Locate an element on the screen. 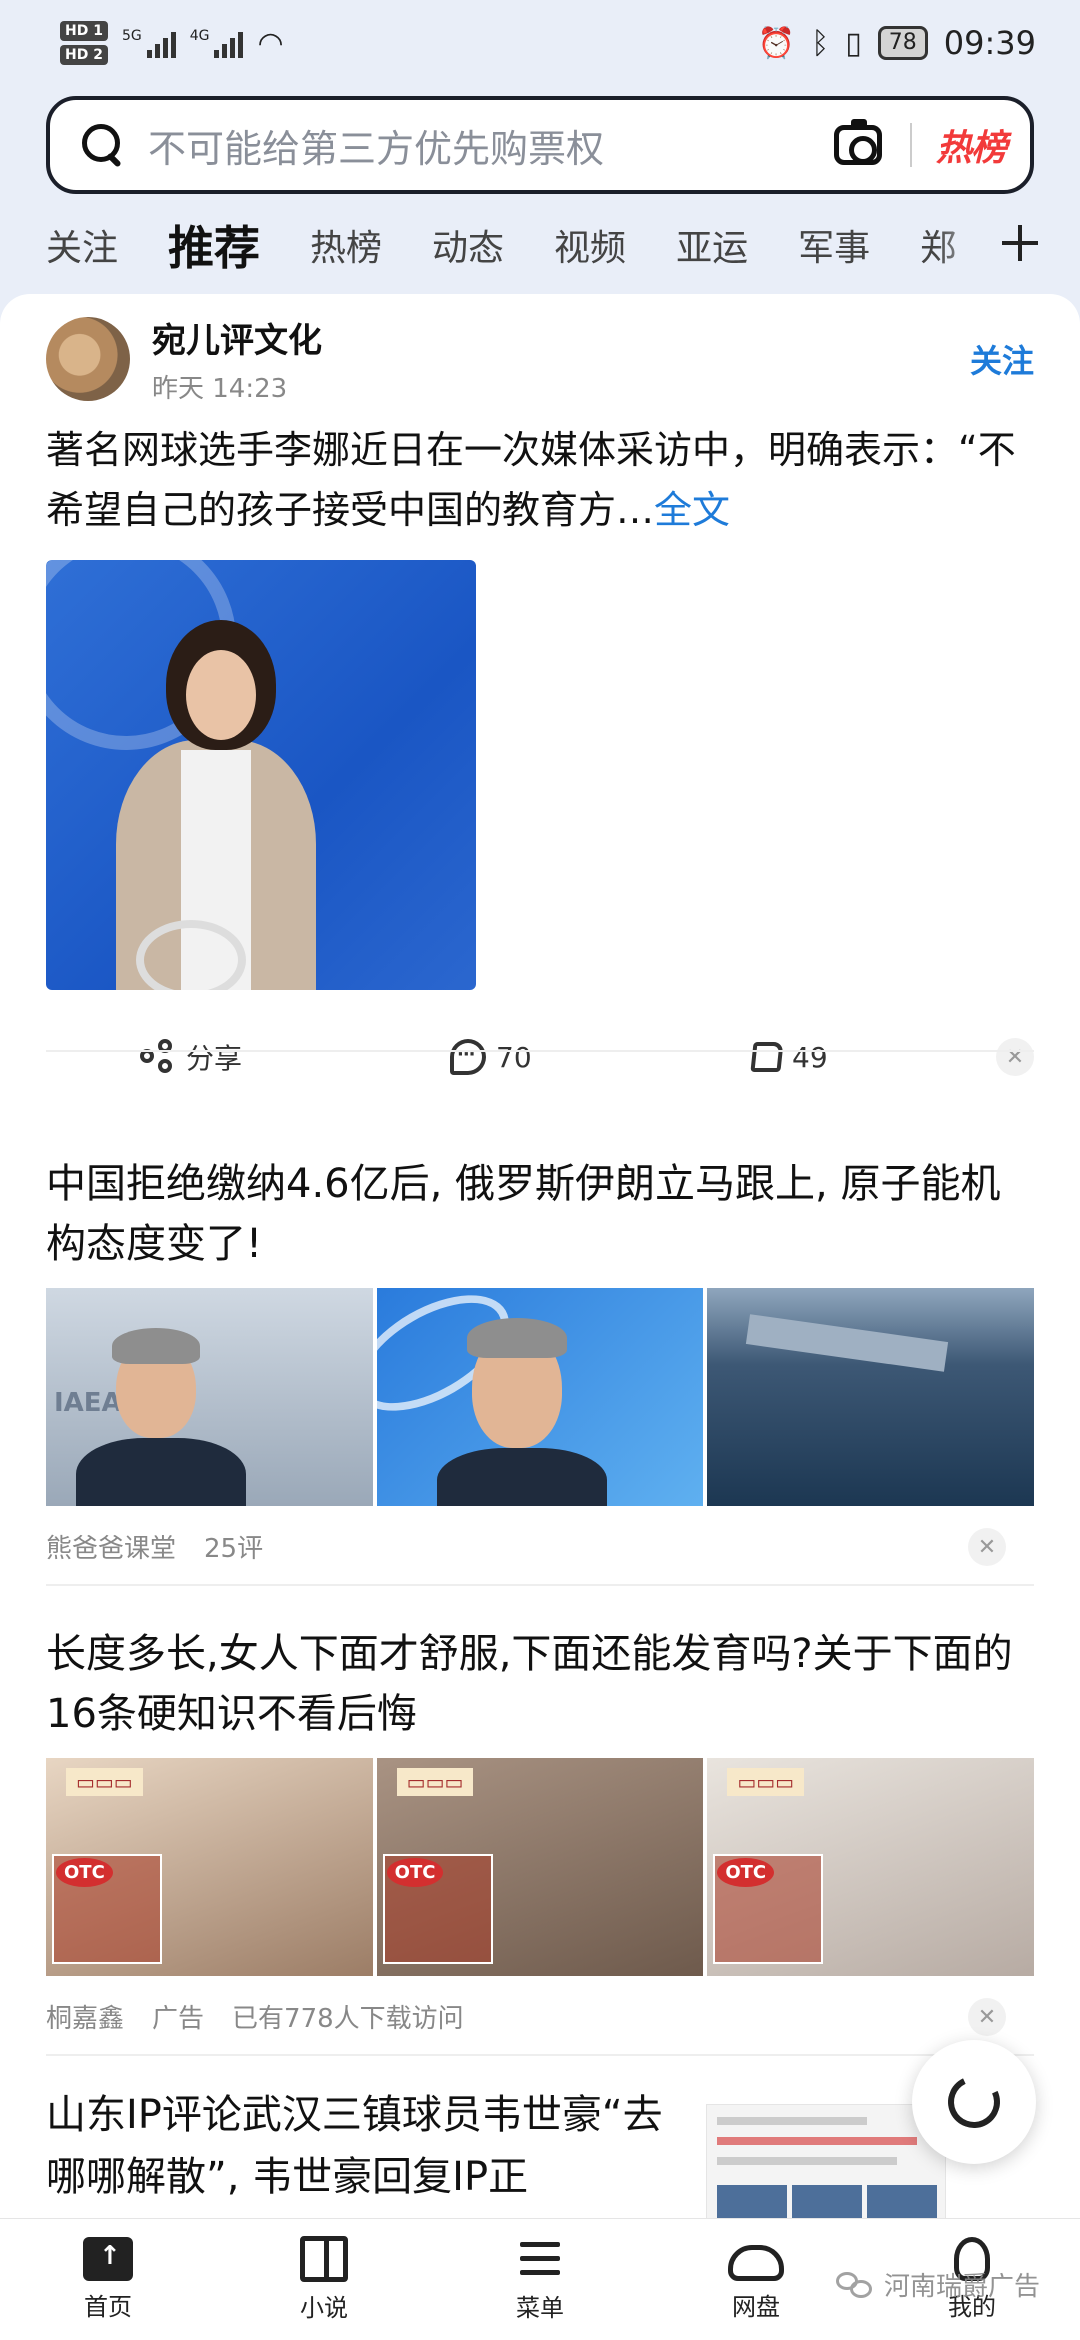 The width and height of the screenshot is (1080, 2340). follow-button: 关注 is located at coordinates (1002, 359).